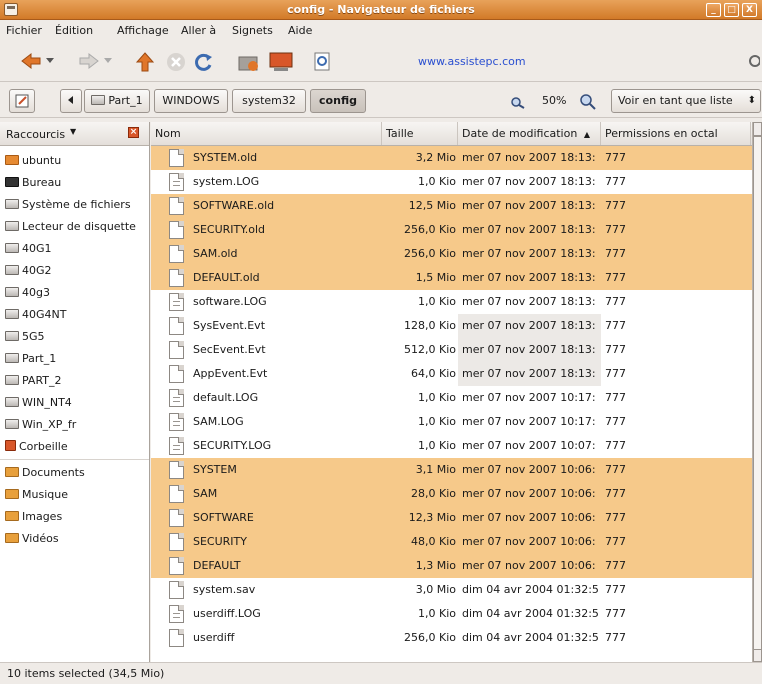 The width and height of the screenshot is (762, 684). What do you see at coordinates (518, 103) in the screenshot?
I see `zoom-out-icon` at bounding box center [518, 103].